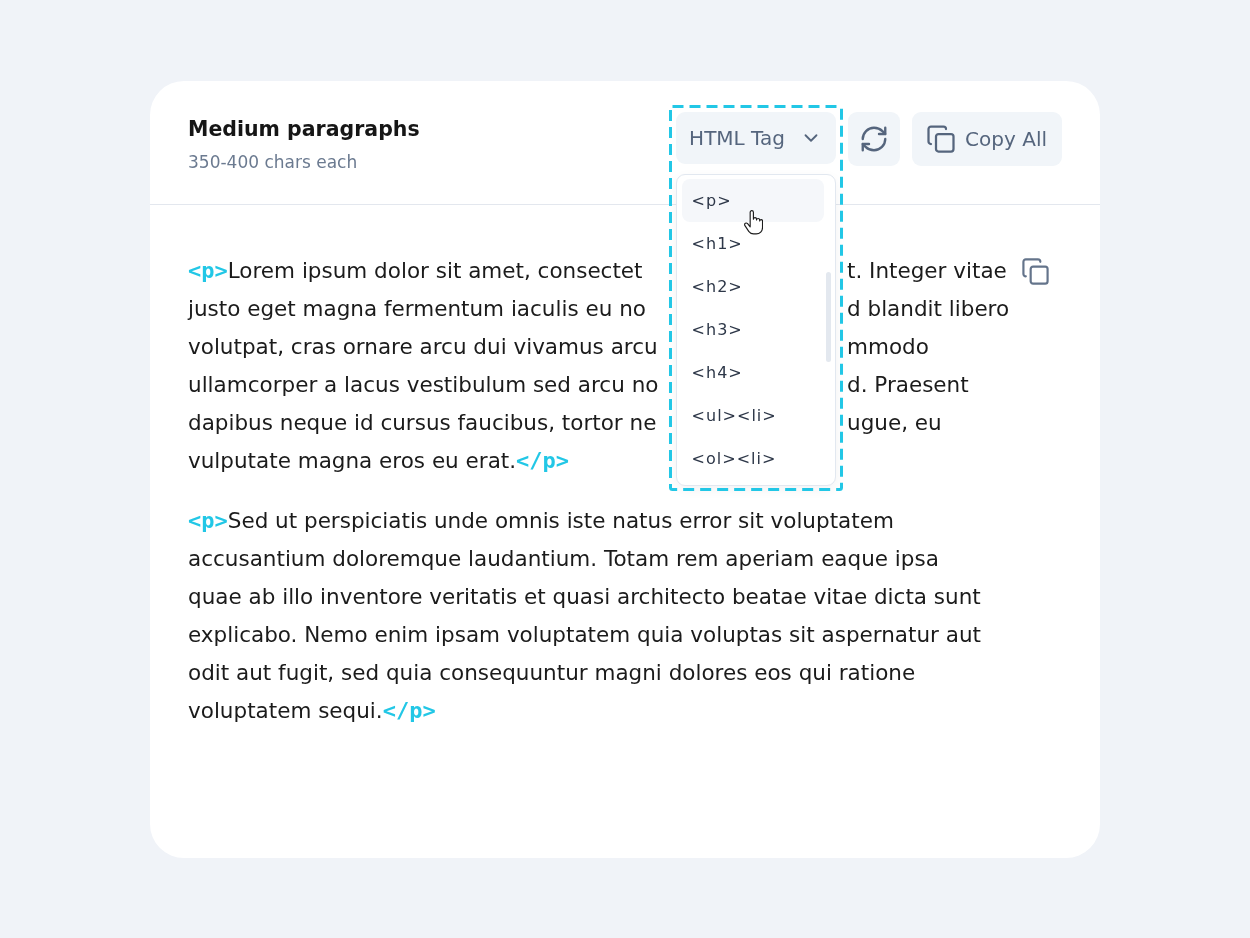 The width and height of the screenshot is (1250, 938). I want to click on dropdown-option: <h2>, so click(752, 286).